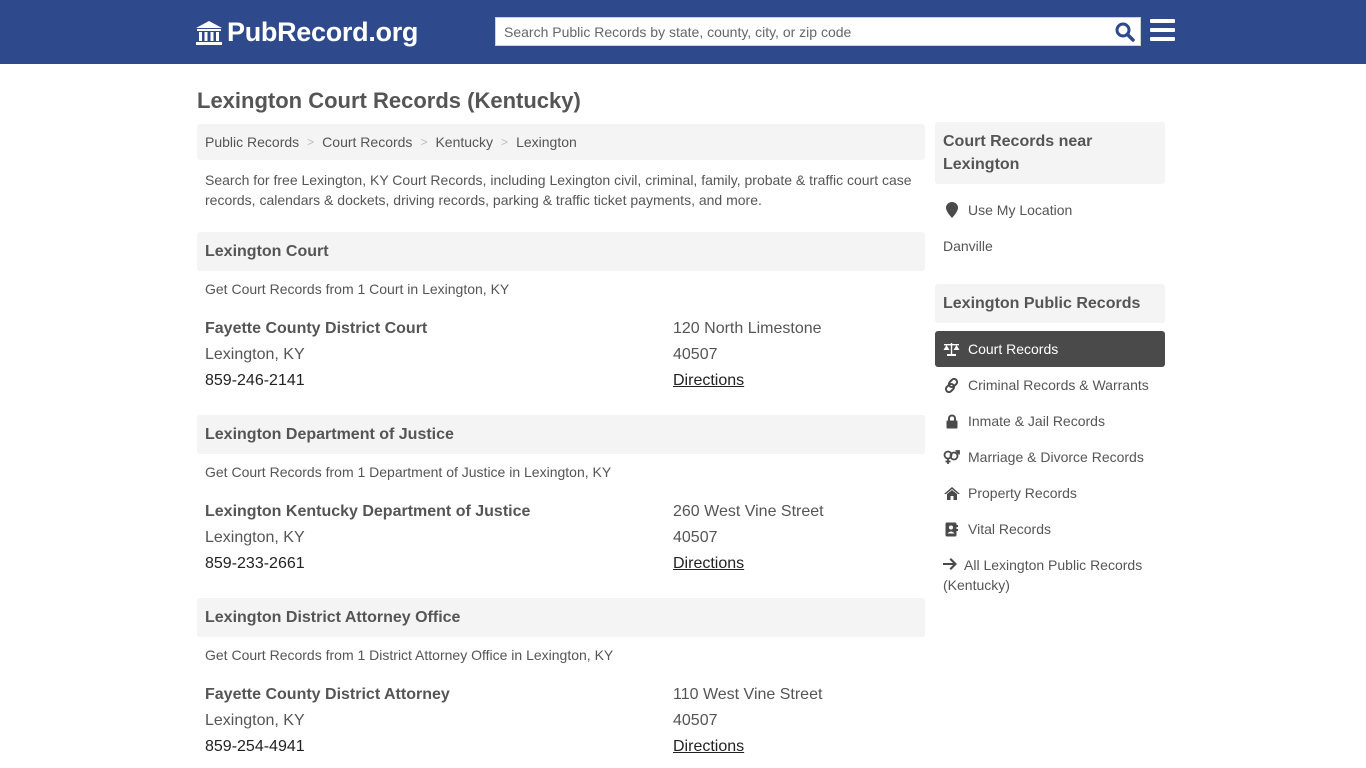 The image size is (1366, 768). I want to click on search-input, so click(796, 31).